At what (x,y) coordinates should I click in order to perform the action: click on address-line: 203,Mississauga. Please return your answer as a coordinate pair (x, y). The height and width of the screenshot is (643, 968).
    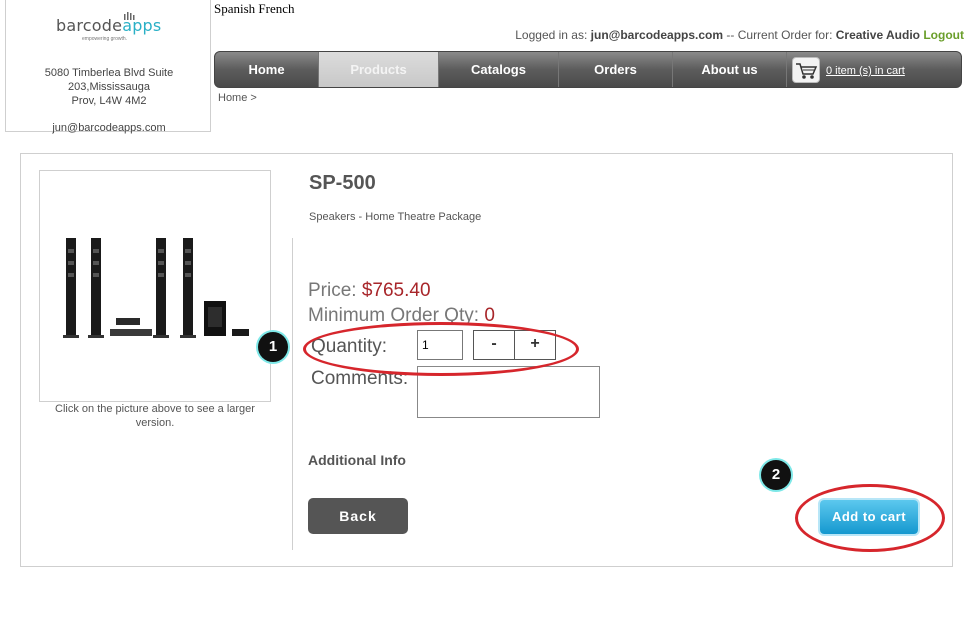
    Looking at the image, I should click on (109, 87).